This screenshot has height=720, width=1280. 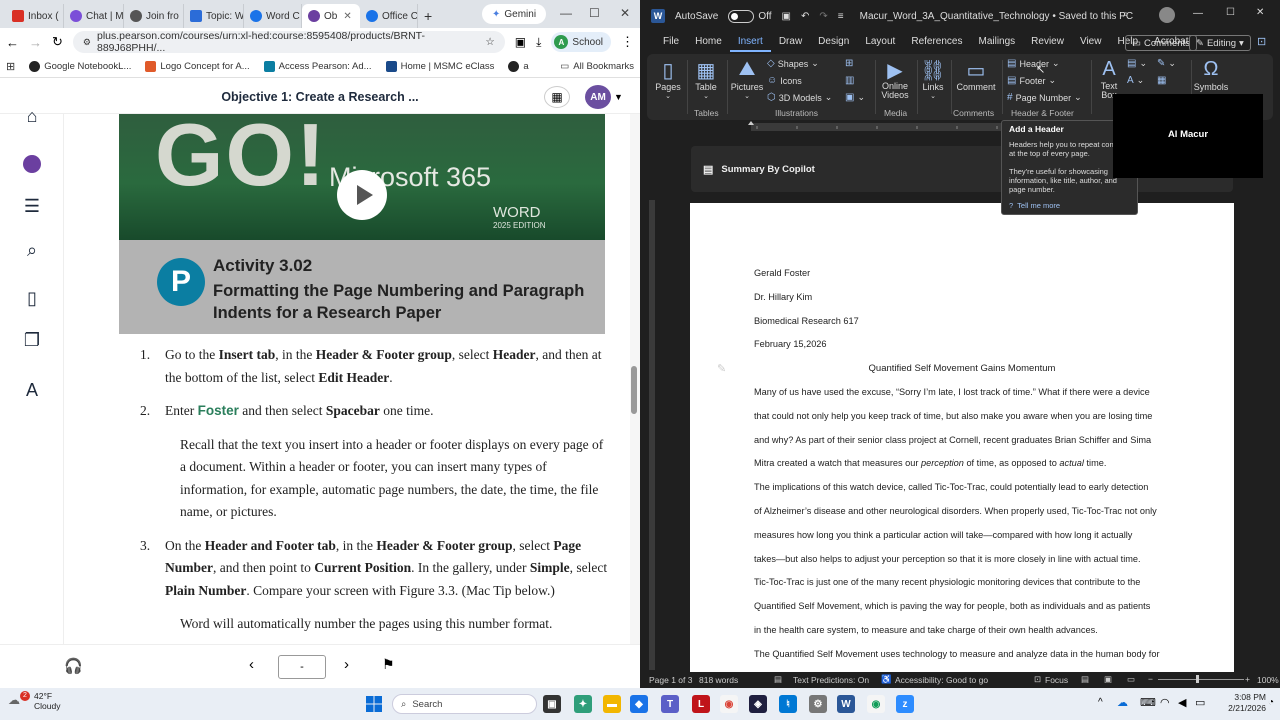 What do you see at coordinates (741, 16) in the screenshot?
I see `autosave-toggle` at bounding box center [741, 16].